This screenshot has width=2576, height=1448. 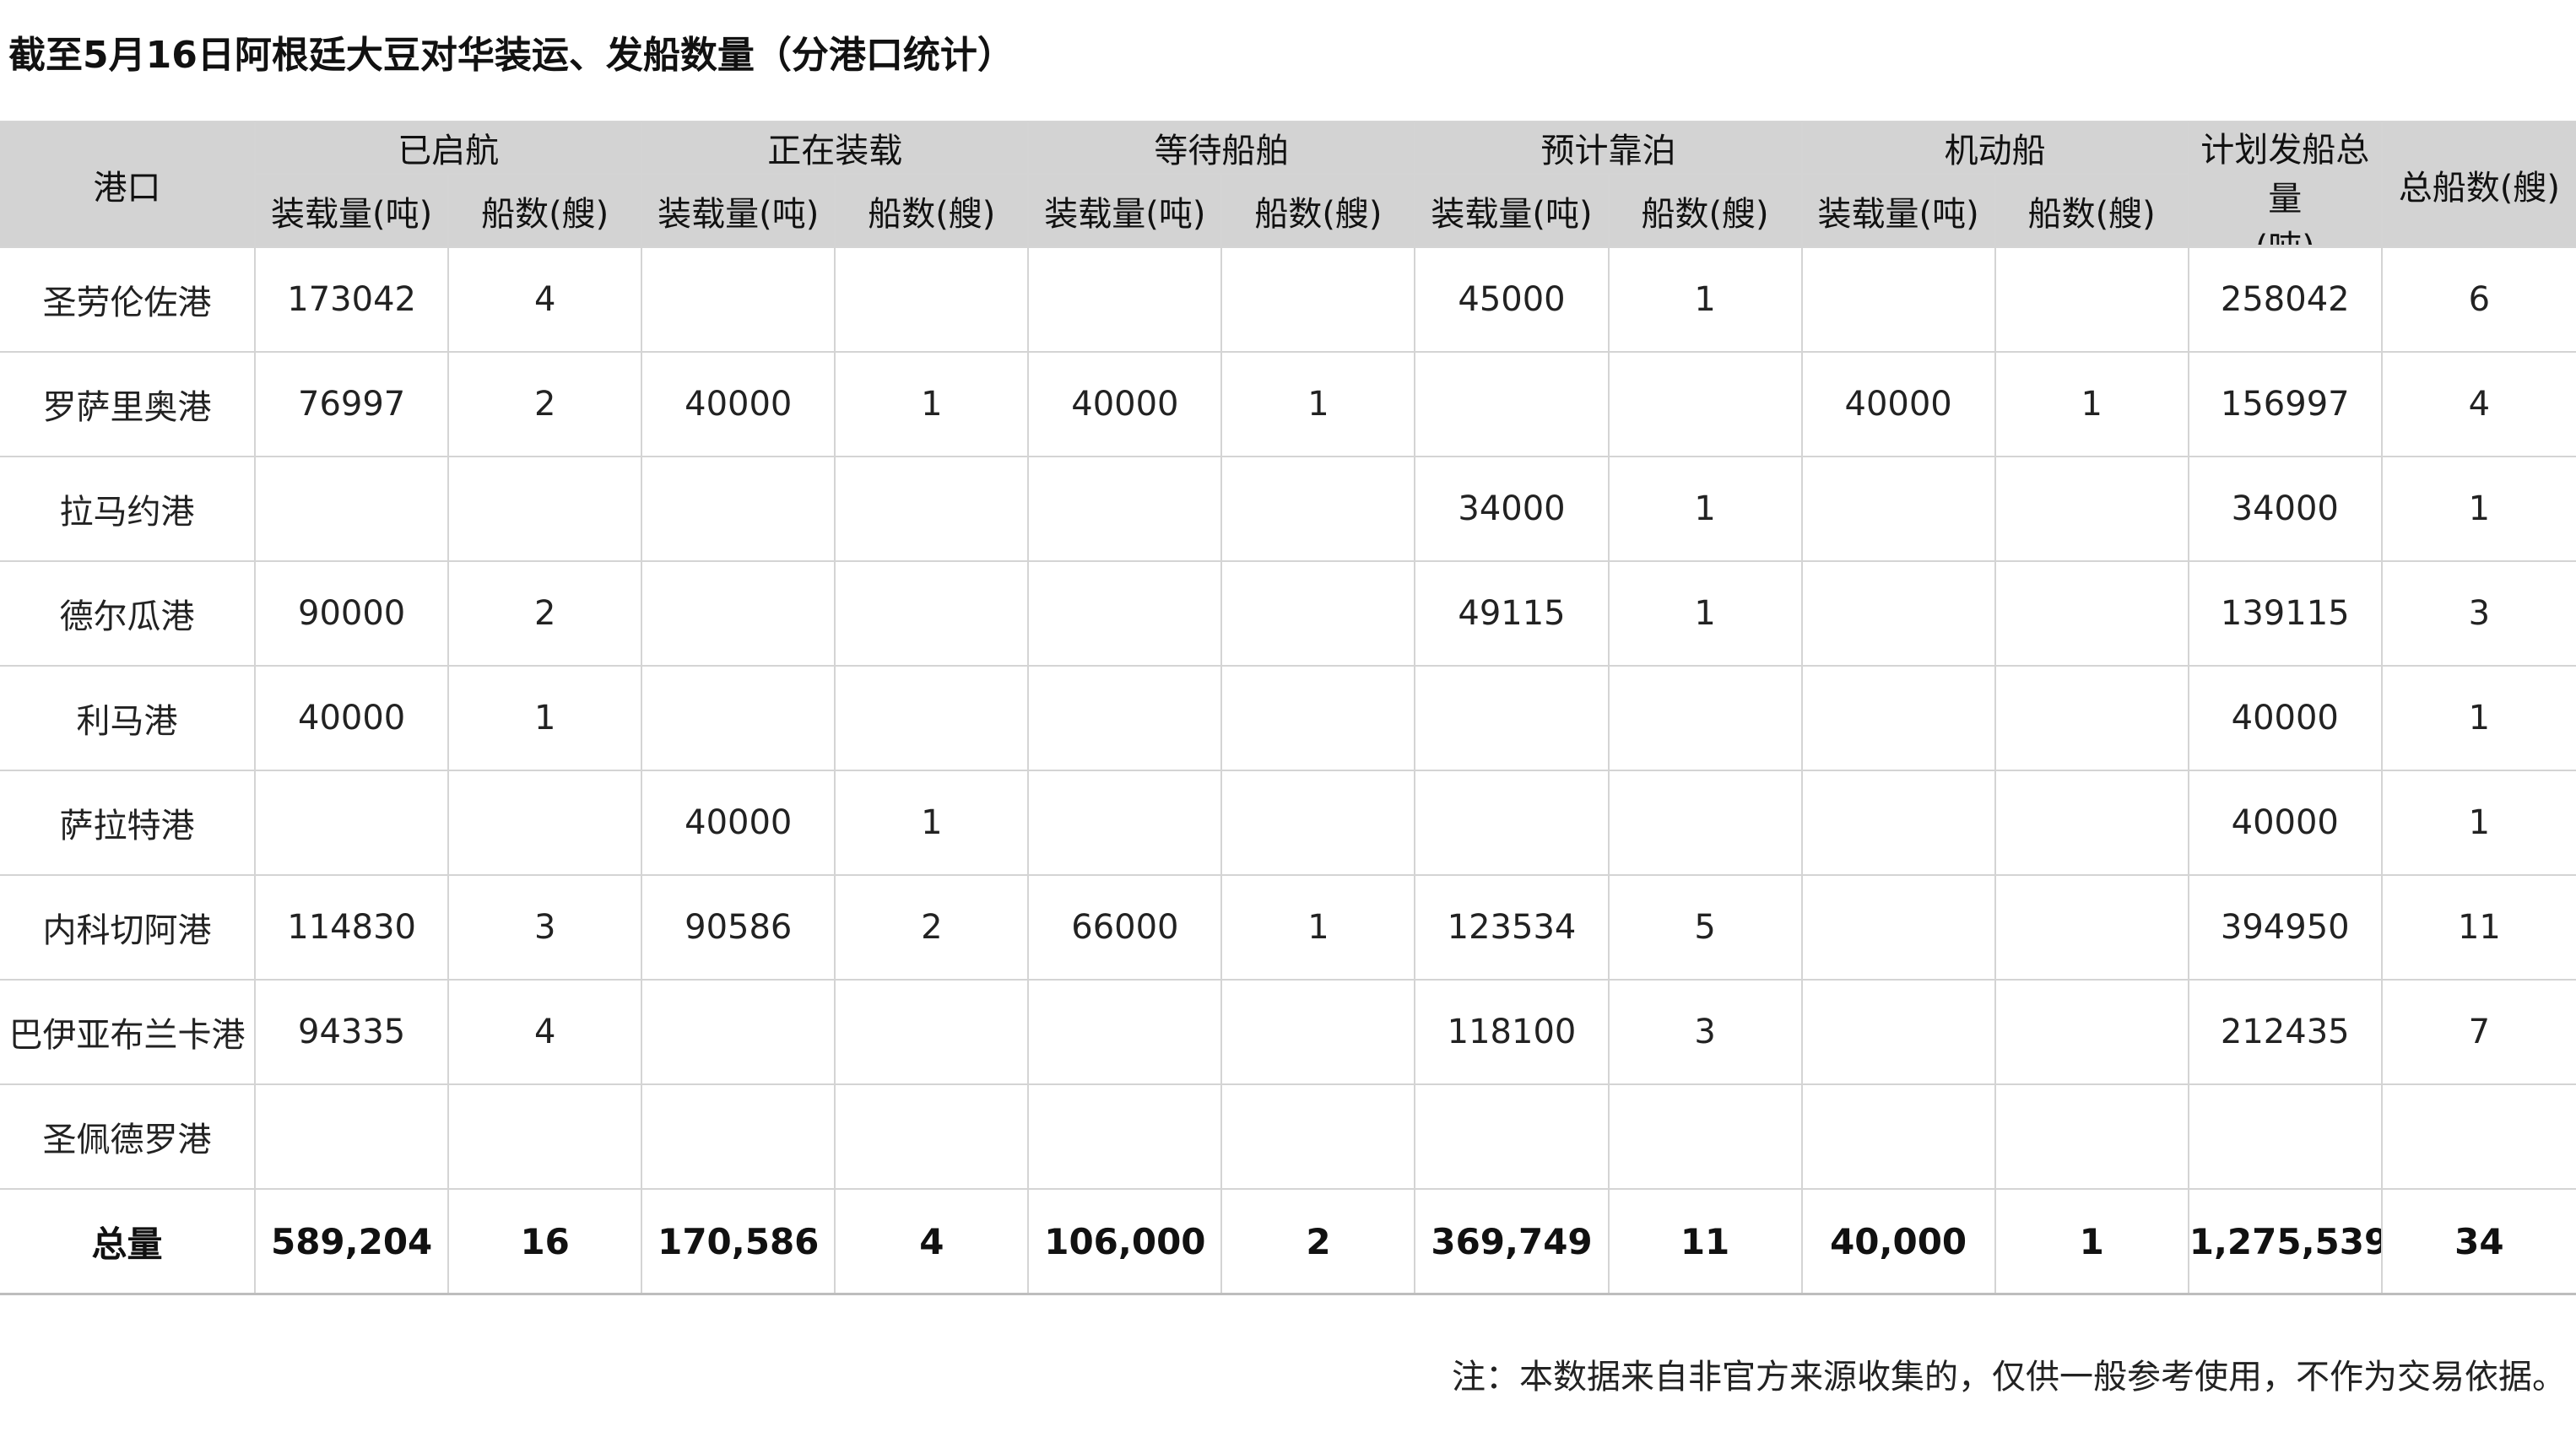 I want to click on header-group-berthing: 预计靠泊, so click(x=1608, y=148).